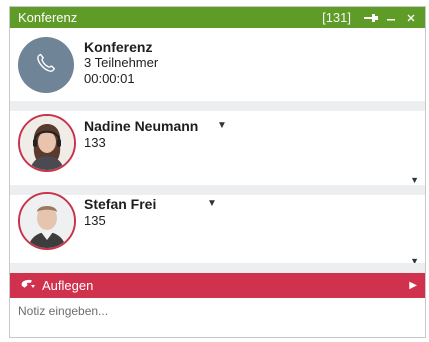 This screenshot has height=342, width=429. What do you see at coordinates (68, 285) in the screenshot?
I see `hangup-label: Auflegen` at bounding box center [68, 285].